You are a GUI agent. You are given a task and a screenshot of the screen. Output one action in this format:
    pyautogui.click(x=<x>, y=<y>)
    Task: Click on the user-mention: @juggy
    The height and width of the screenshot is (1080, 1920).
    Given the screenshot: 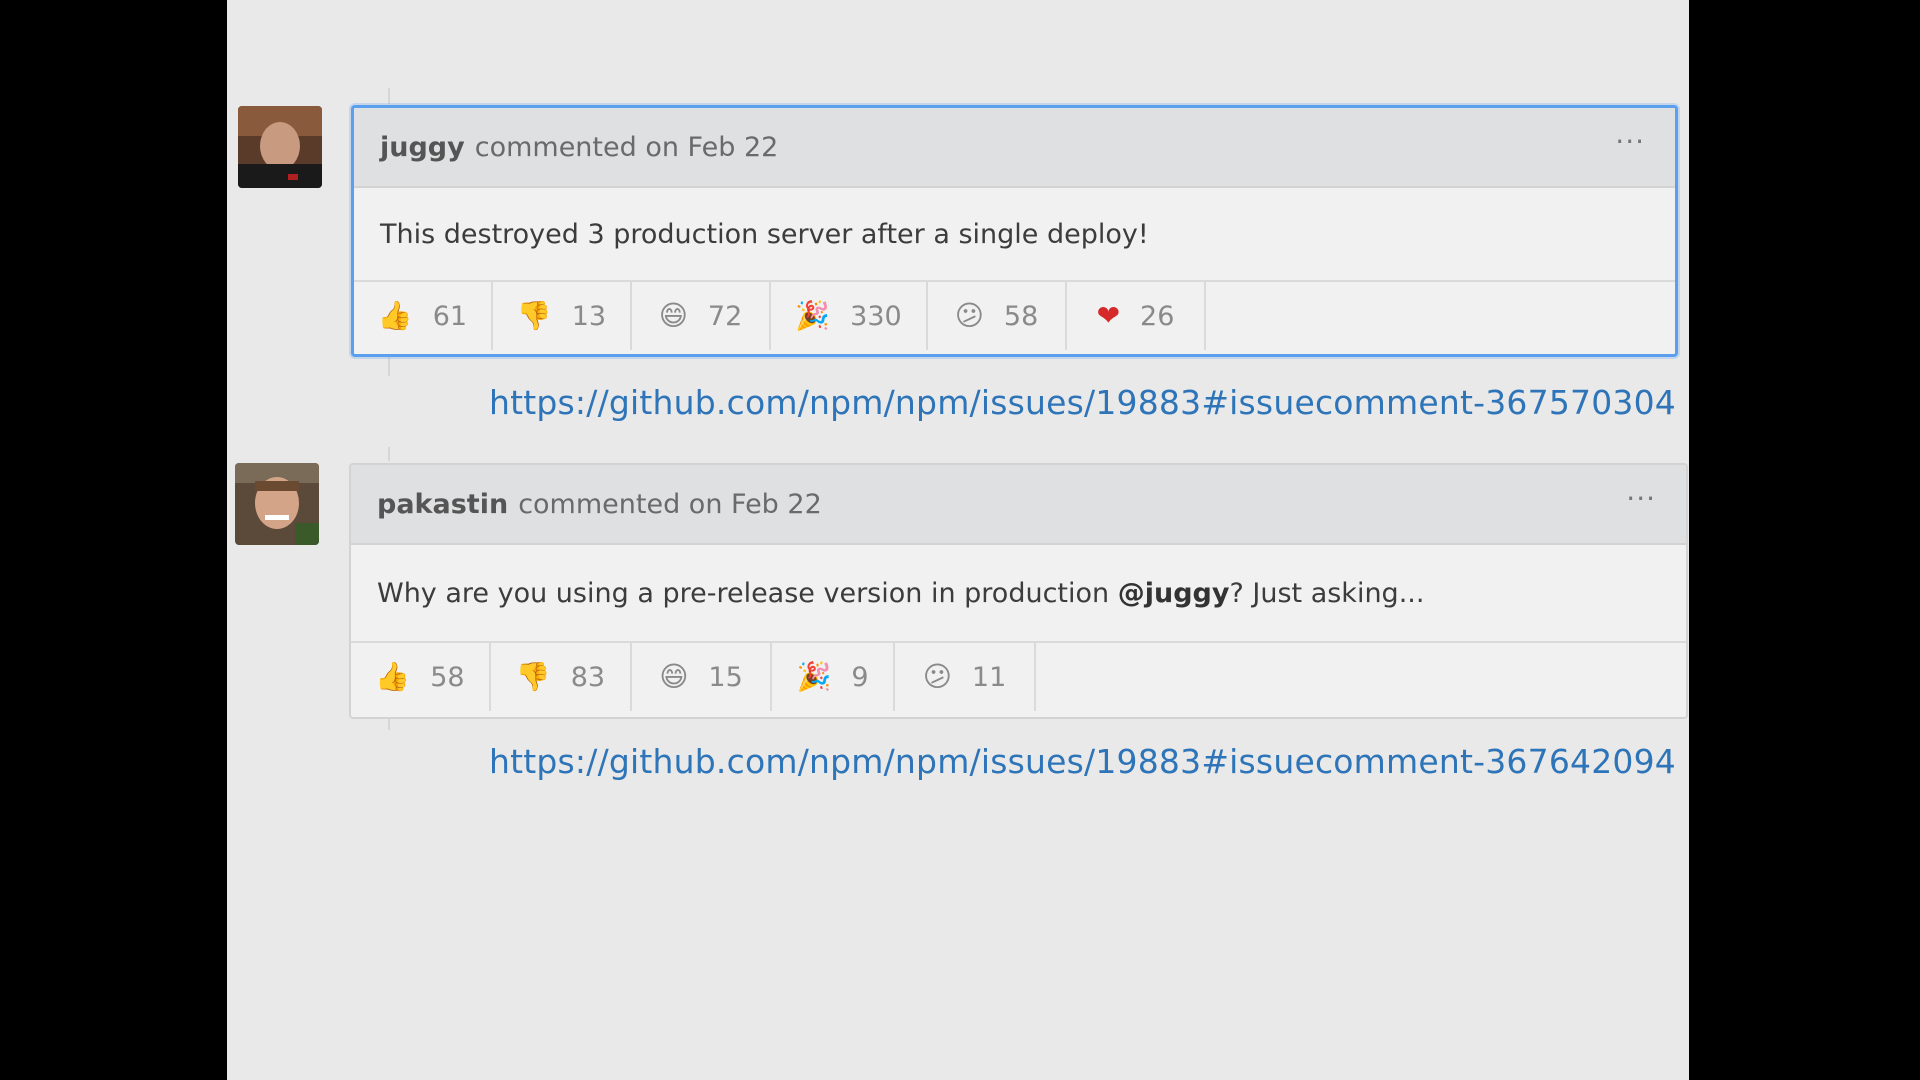 What is the action you would take?
    pyautogui.click(x=1174, y=593)
    